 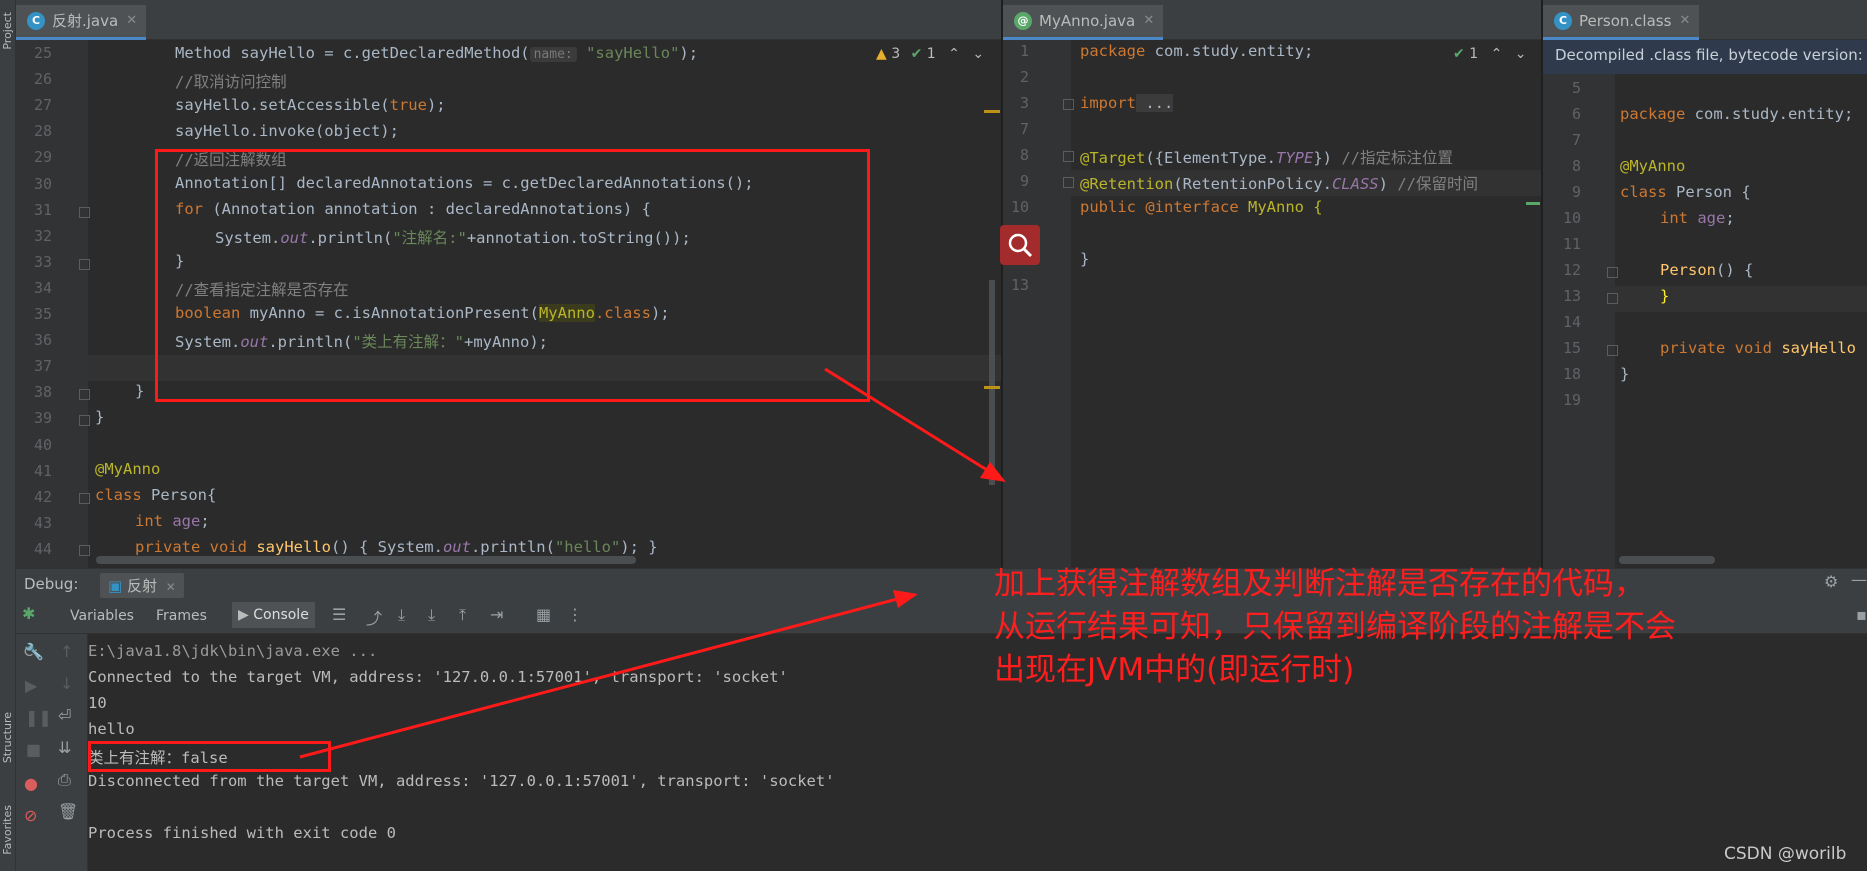 I want to click on annotation-line: 从运行结果可知，只保留到编译阶段的注解是不会, so click(x=1335, y=627).